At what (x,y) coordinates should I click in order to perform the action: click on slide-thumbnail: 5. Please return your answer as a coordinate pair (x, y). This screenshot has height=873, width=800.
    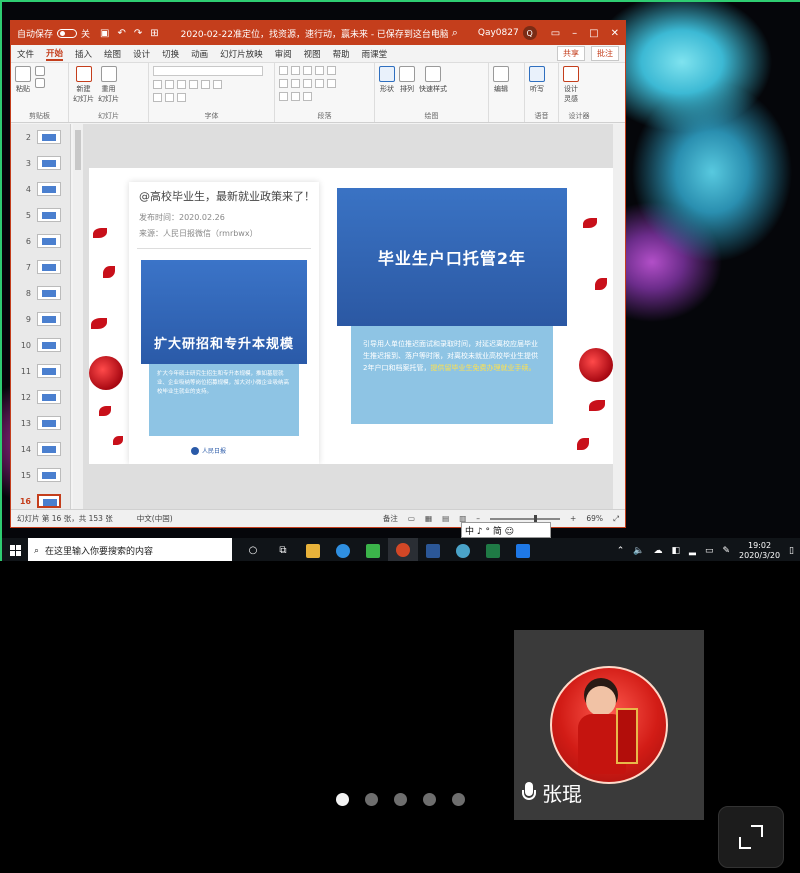
    Looking at the image, I should click on (40, 215).